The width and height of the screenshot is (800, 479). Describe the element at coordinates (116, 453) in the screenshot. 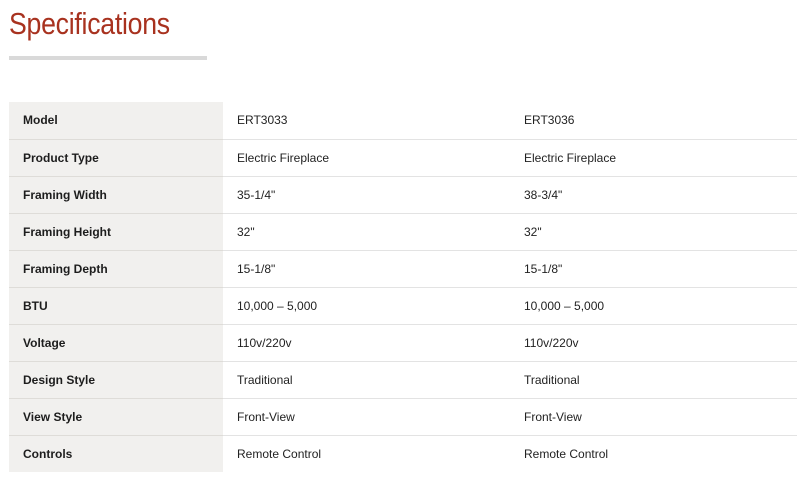

I see `row-label: Controls` at that location.